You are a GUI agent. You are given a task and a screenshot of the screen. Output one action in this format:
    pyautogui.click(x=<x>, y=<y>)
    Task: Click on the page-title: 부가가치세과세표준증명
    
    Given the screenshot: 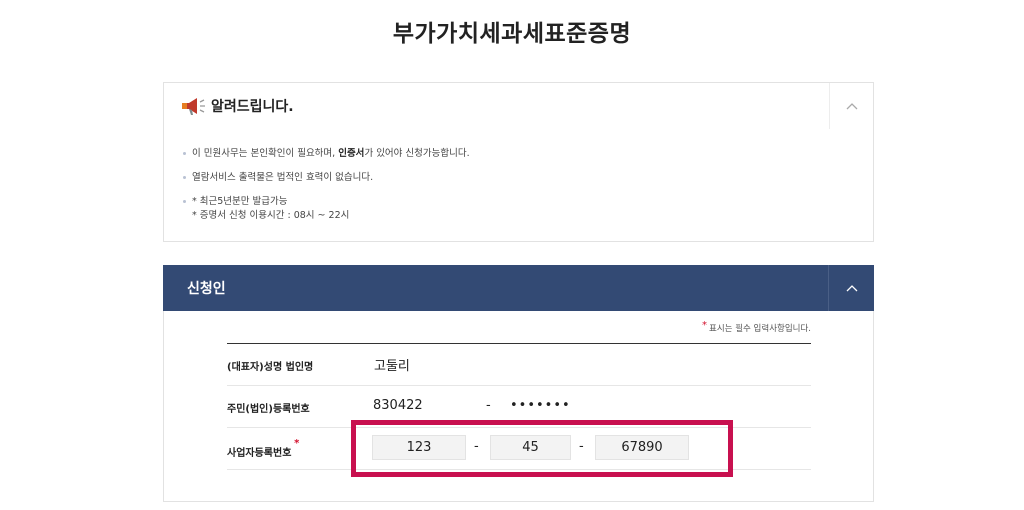 What is the action you would take?
    pyautogui.click(x=512, y=34)
    